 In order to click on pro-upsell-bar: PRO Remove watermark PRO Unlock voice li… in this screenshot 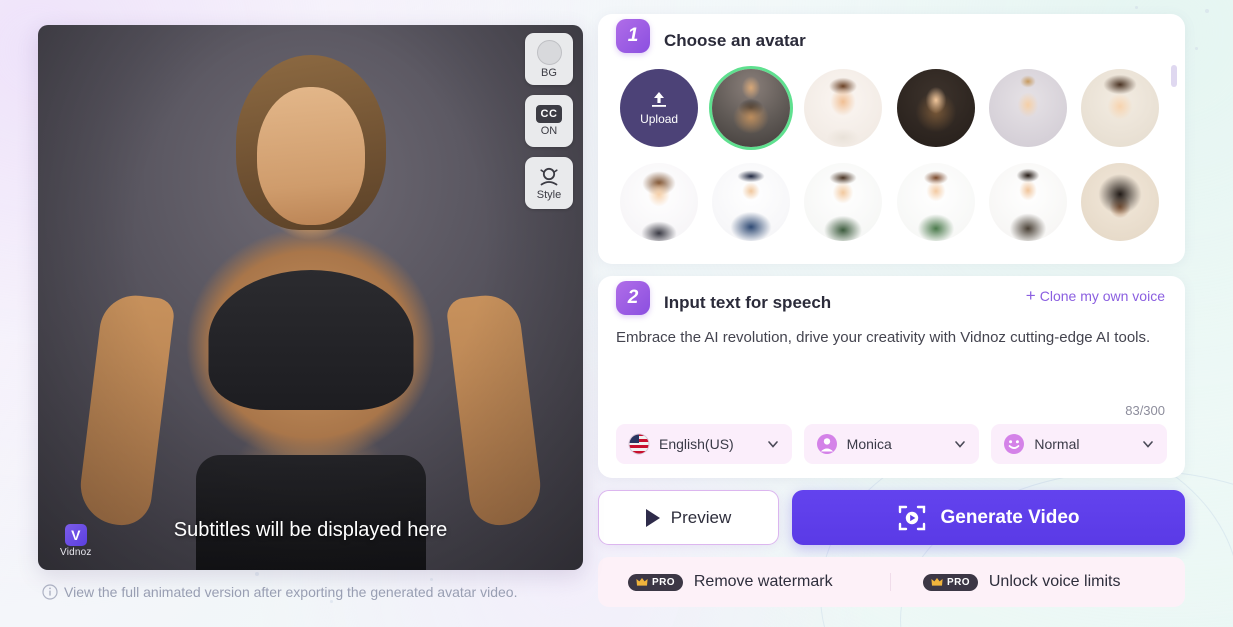, I will do `click(891, 582)`.